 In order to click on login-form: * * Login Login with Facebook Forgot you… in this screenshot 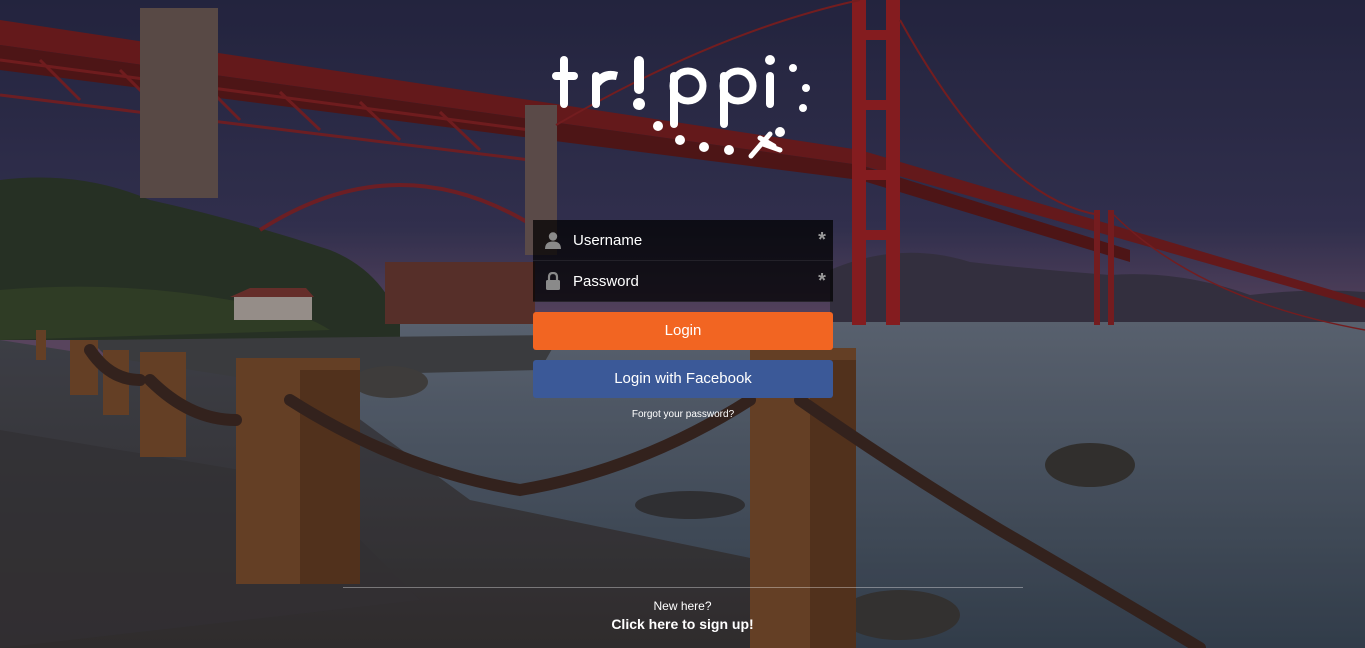, I will do `click(683, 320)`.